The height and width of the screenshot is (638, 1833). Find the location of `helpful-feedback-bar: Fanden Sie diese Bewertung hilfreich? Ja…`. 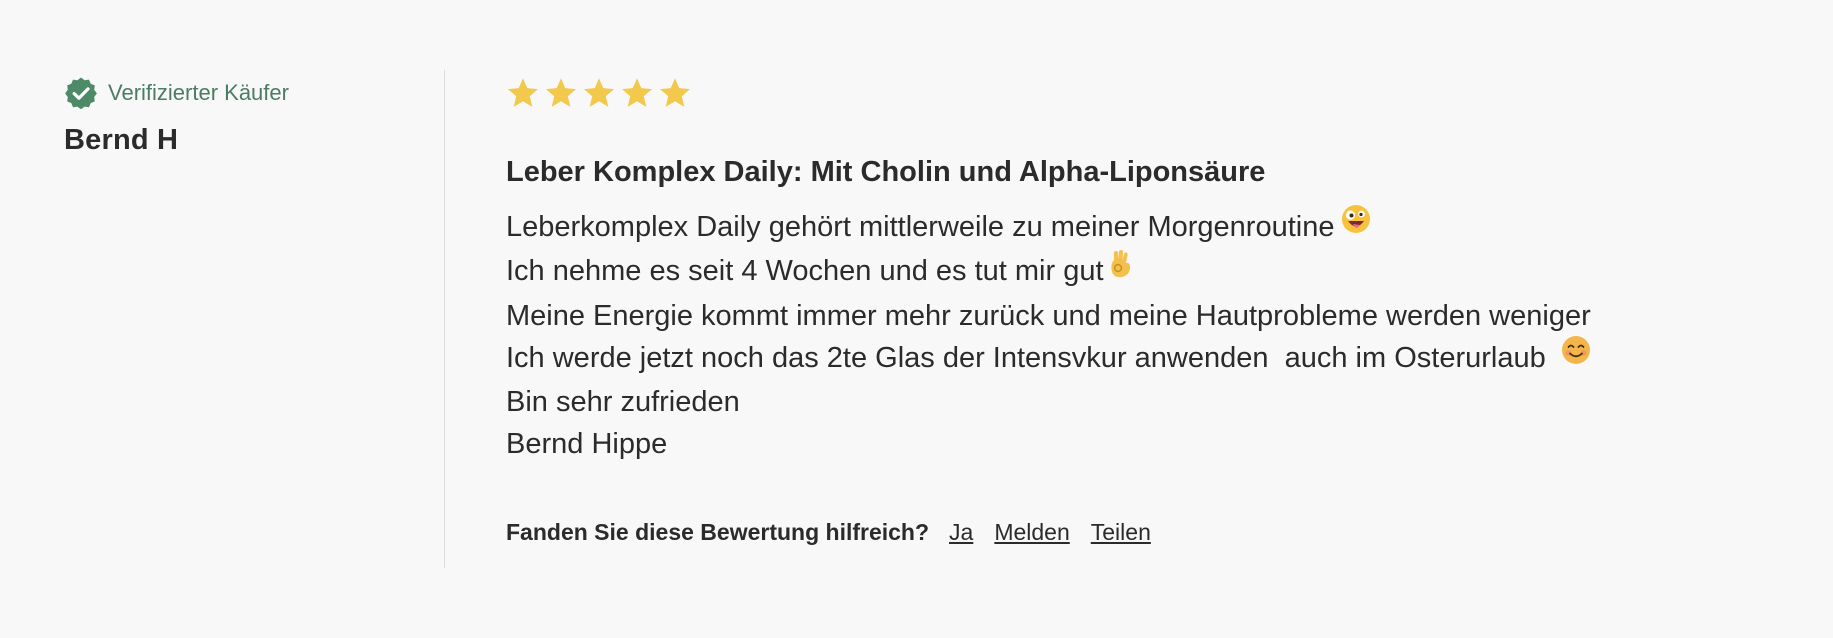

helpful-feedback-bar: Fanden Sie diese Bewertung hilfreich? Ja… is located at coordinates (1151, 532).